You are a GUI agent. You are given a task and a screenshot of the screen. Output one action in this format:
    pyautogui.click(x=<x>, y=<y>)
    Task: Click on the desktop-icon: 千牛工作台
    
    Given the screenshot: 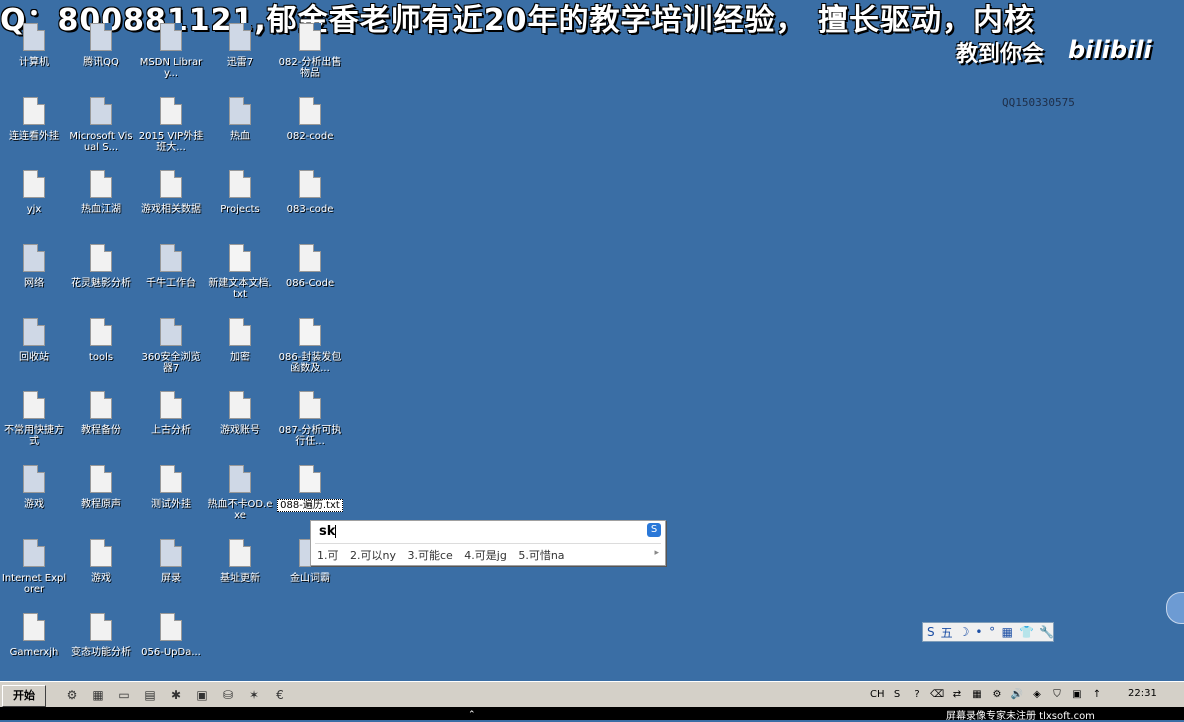 What is the action you would take?
    pyautogui.click(x=171, y=265)
    